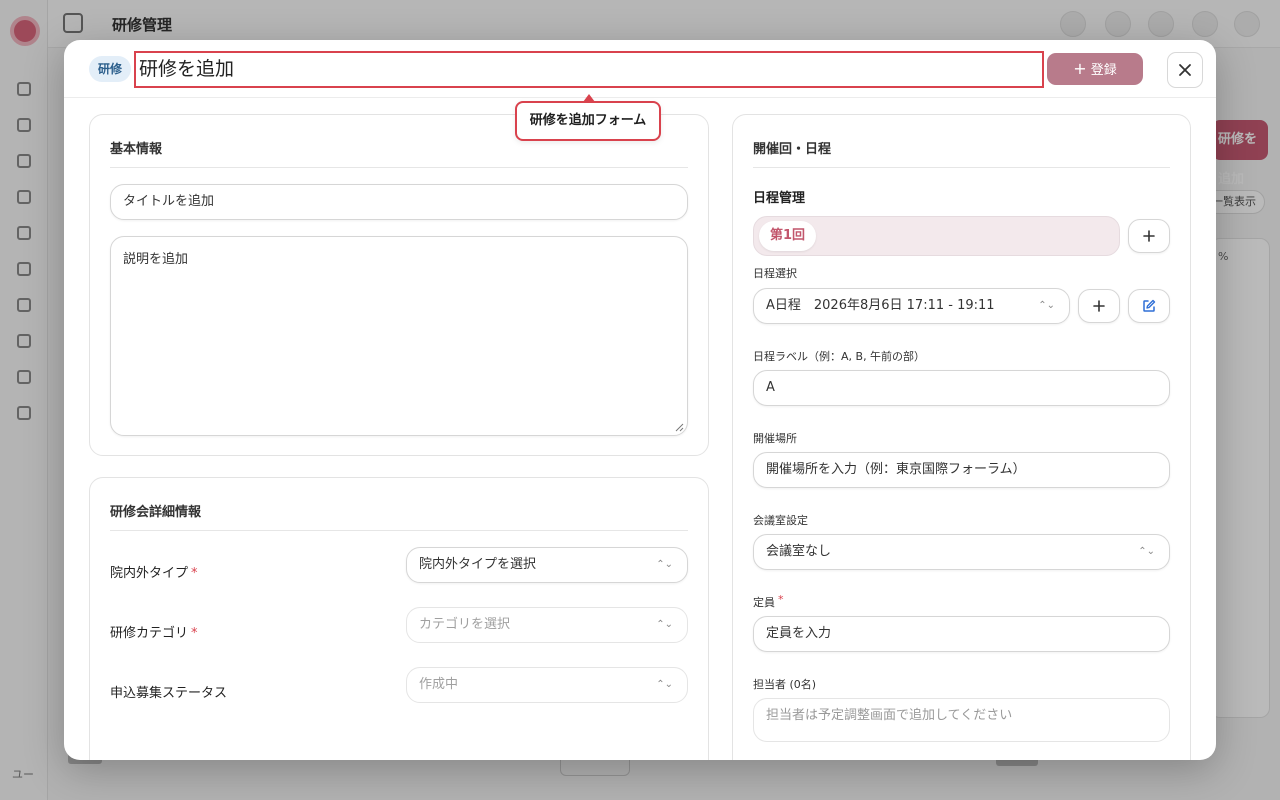  I want to click on session-tab-1: 第1回, so click(788, 236).